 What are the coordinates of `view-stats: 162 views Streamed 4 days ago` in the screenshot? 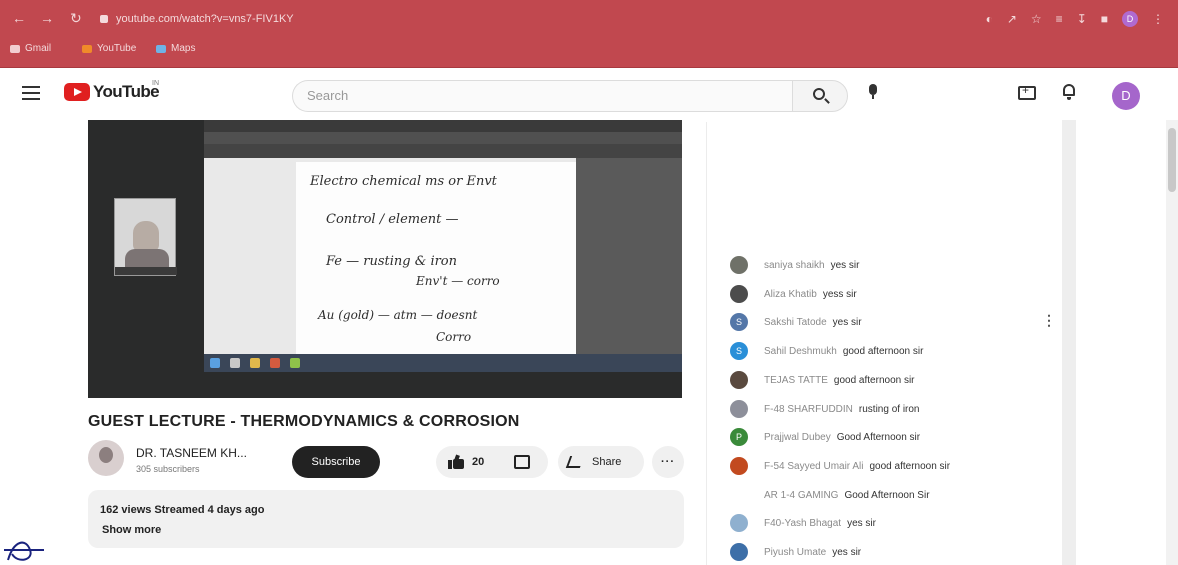 It's located at (182, 510).